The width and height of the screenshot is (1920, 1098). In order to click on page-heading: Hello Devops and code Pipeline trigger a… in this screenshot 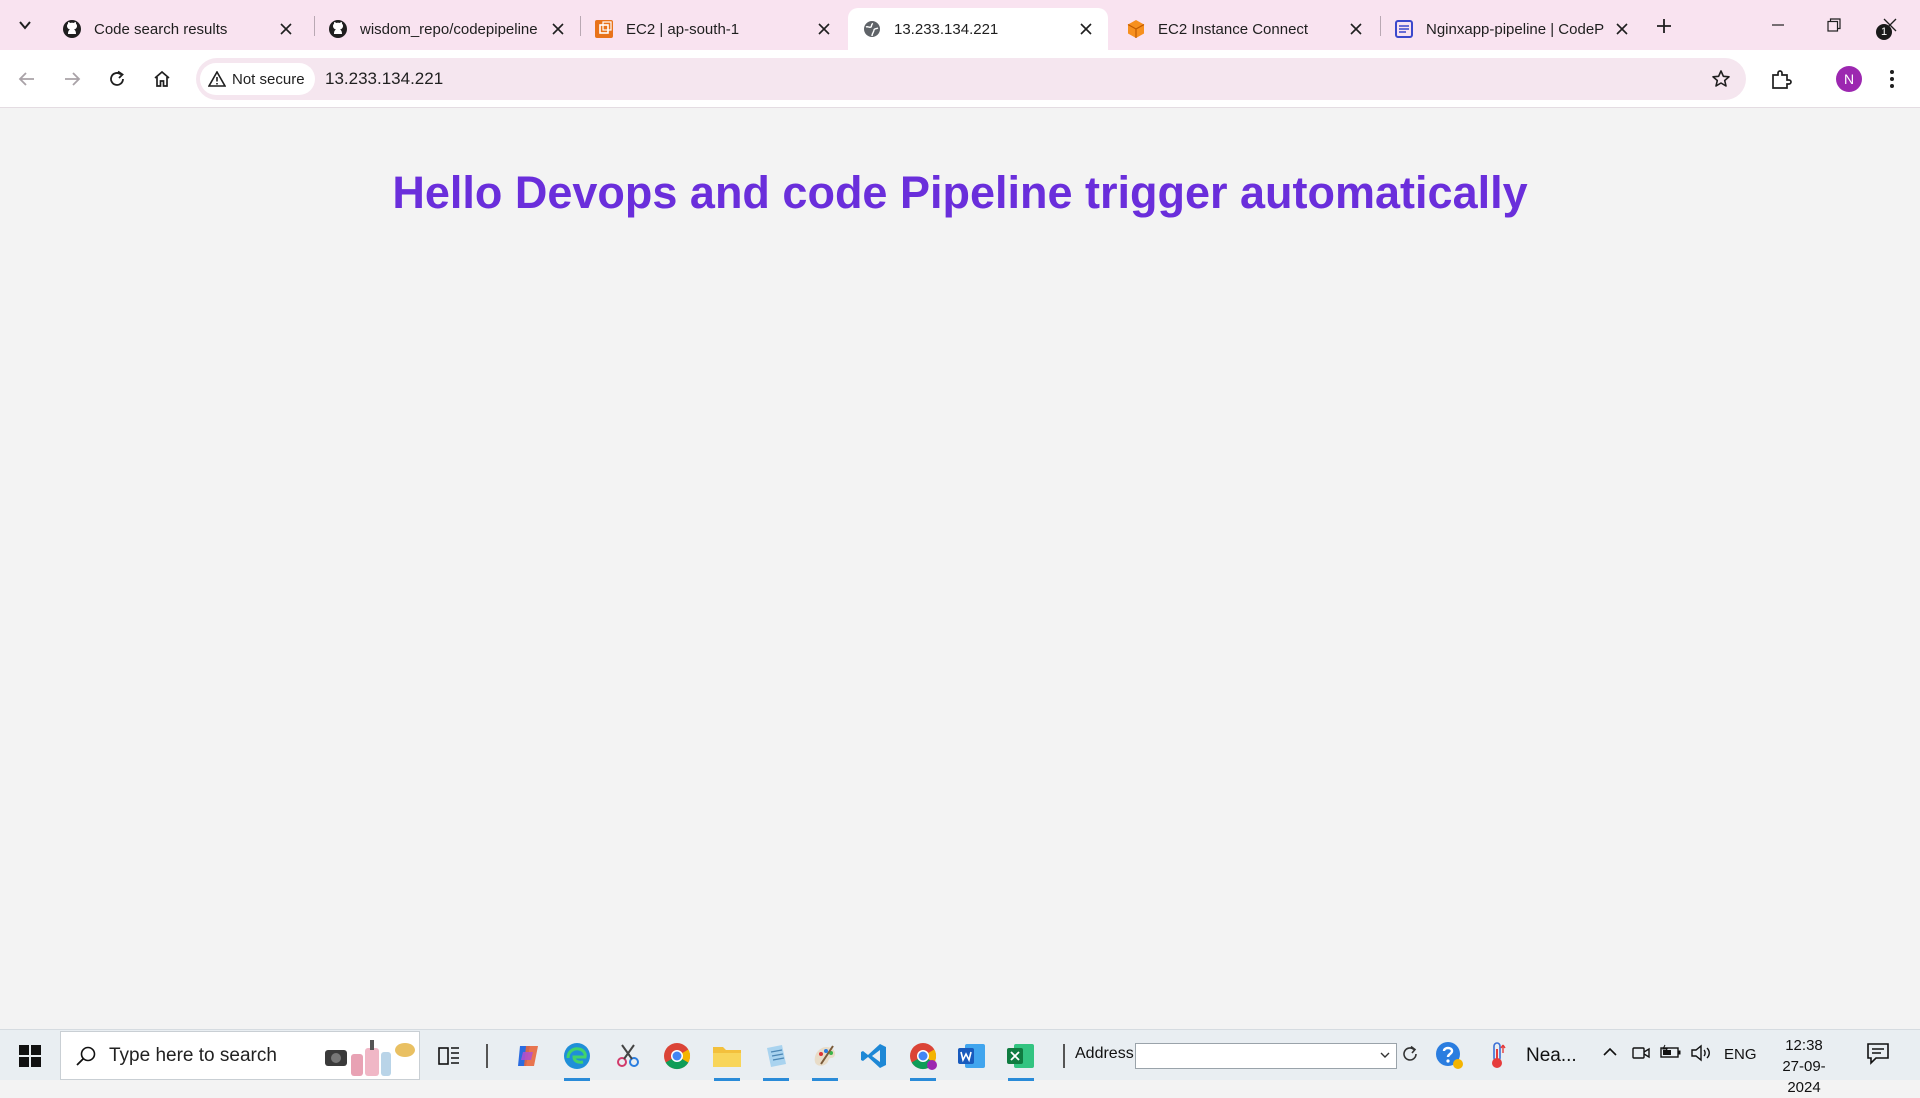, I will do `click(960, 192)`.